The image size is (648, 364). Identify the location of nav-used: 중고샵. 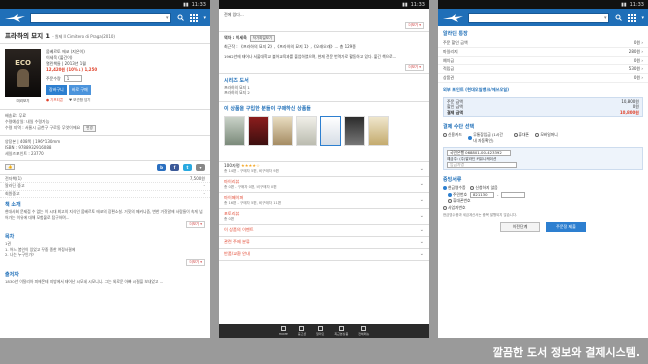
(302, 331).